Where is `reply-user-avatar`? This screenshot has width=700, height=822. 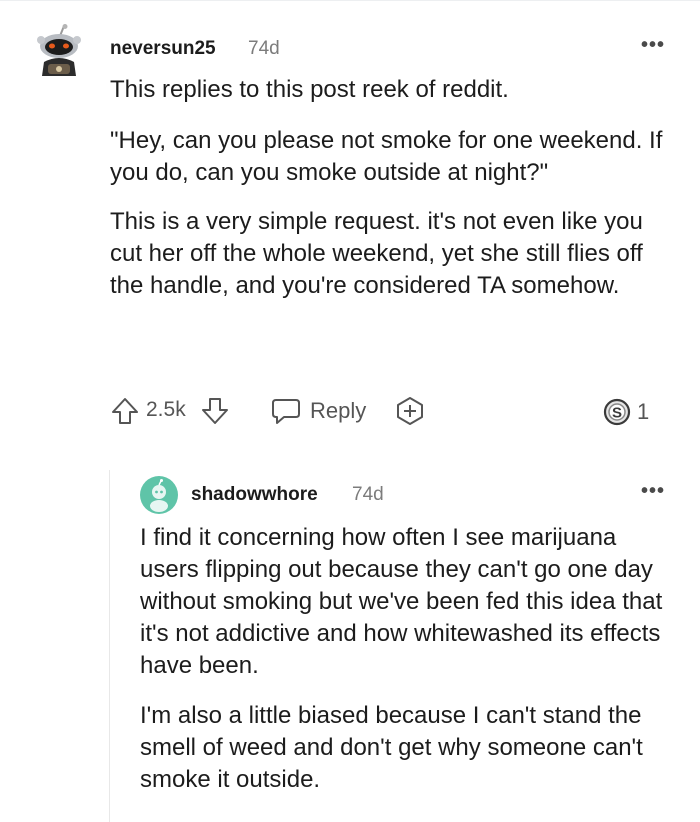
reply-user-avatar is located at coordinates (159, 495).